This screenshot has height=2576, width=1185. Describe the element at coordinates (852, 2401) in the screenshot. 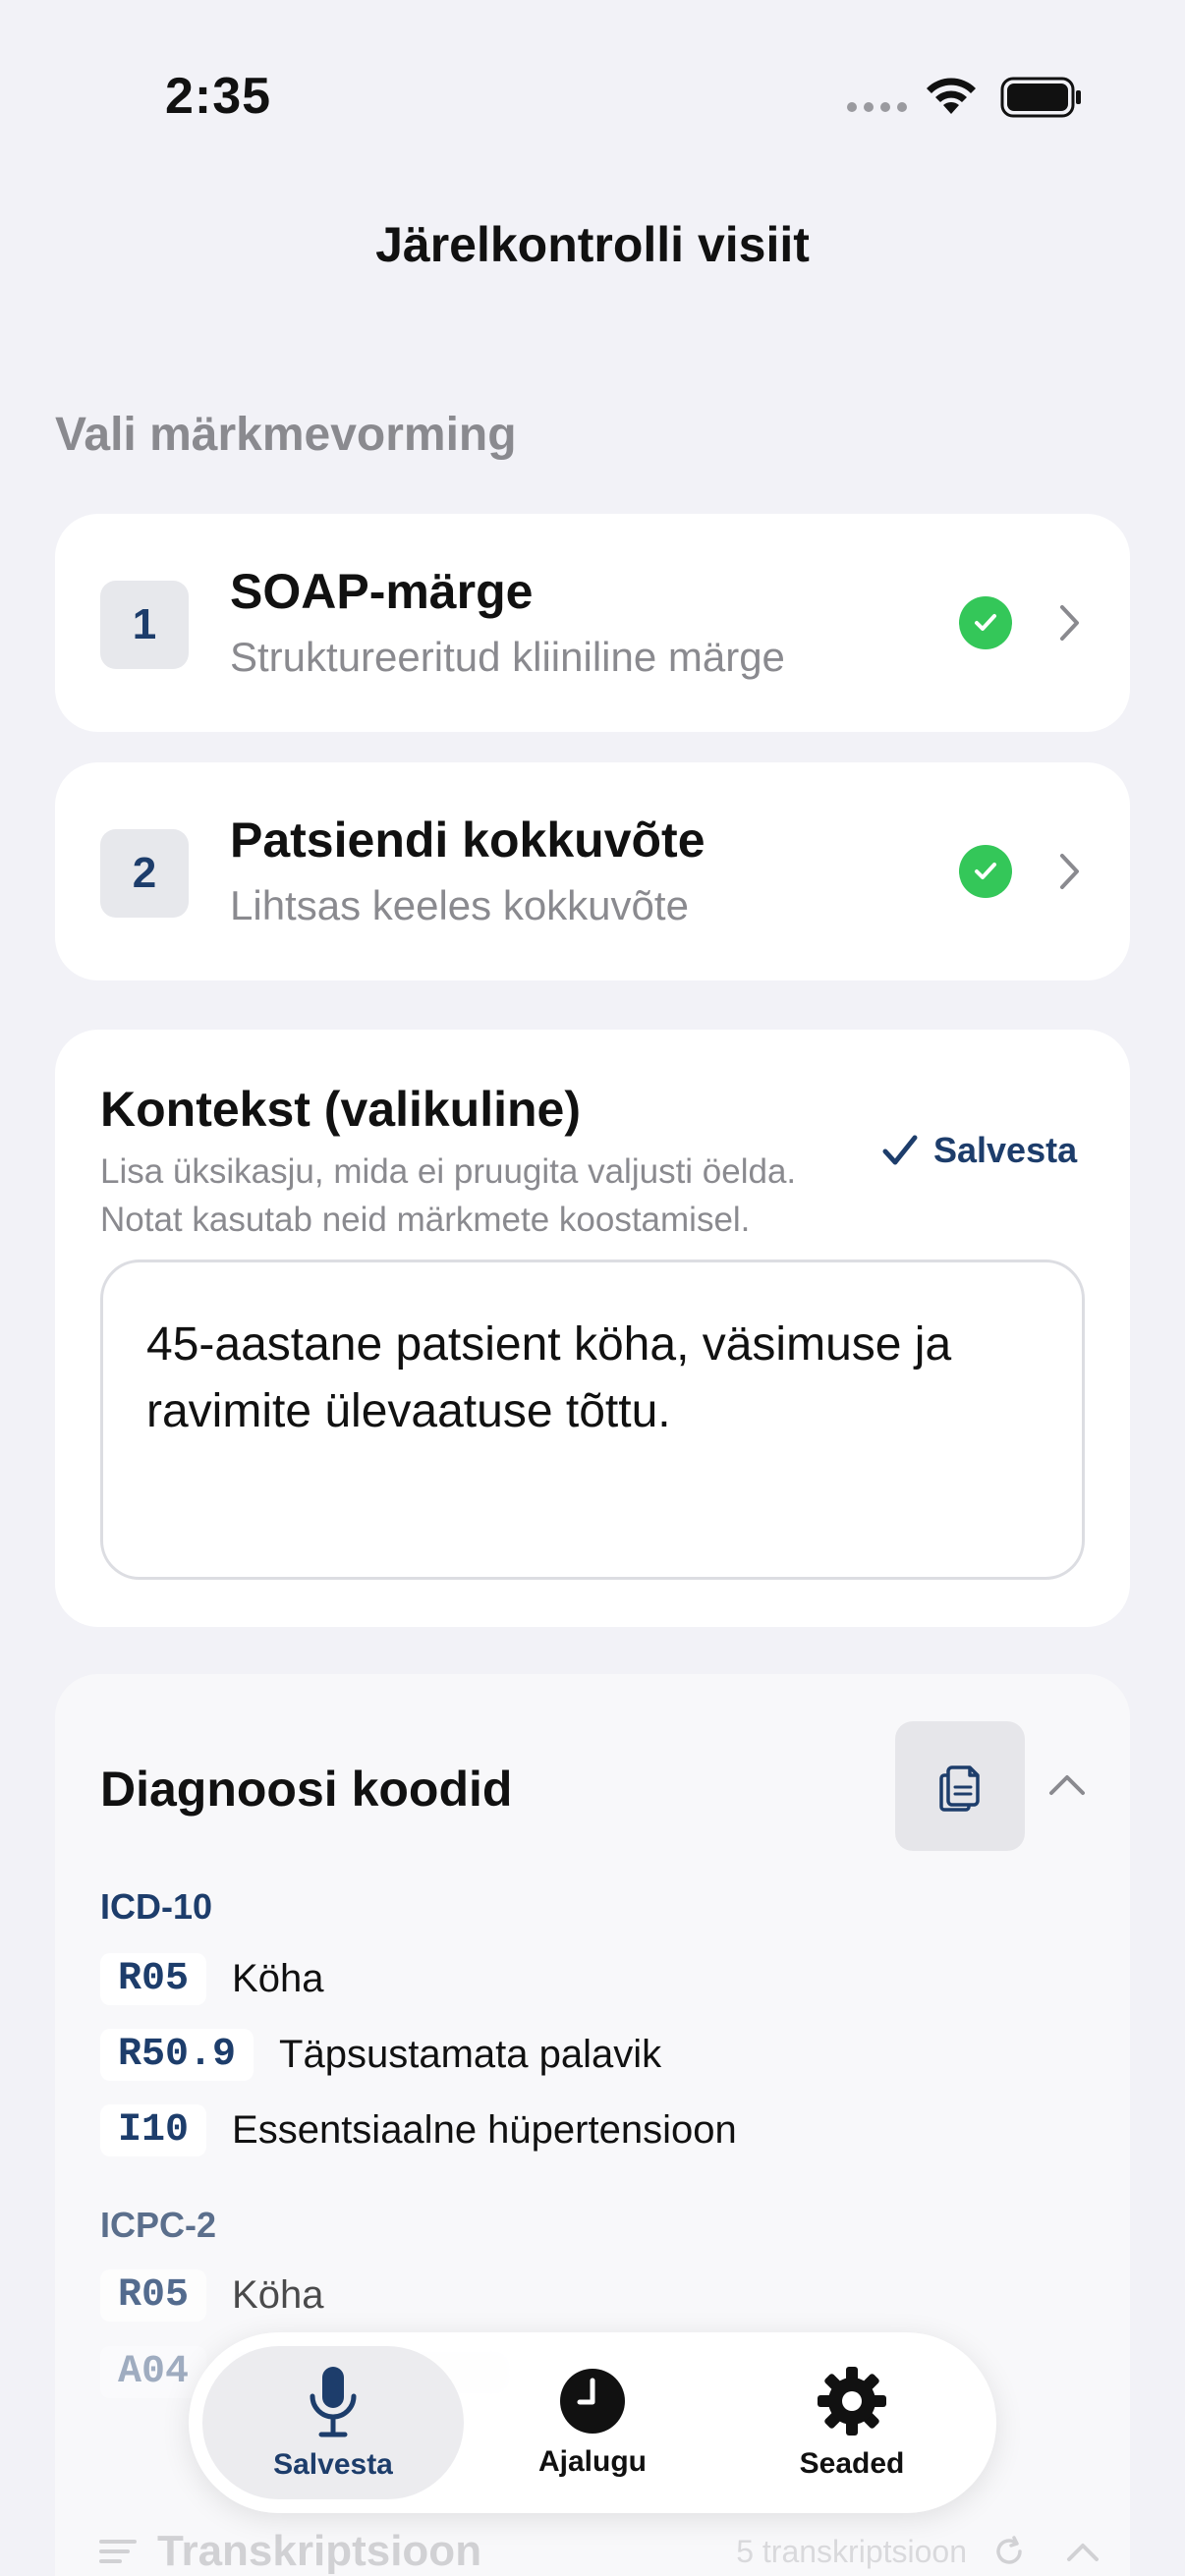

I see `gear-icon` at that location.